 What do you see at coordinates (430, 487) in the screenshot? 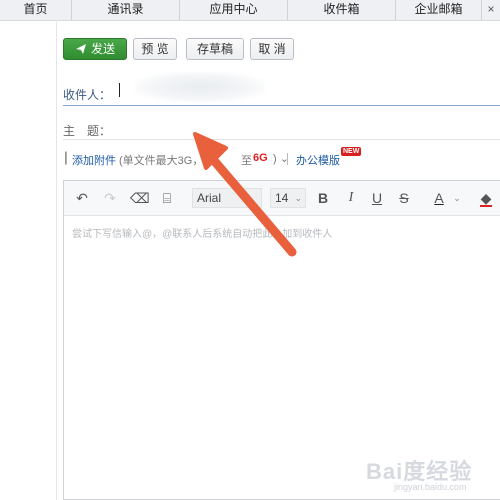
I see `watermark-url: jingyan.baidu.com` at bounding box center [430, 487].